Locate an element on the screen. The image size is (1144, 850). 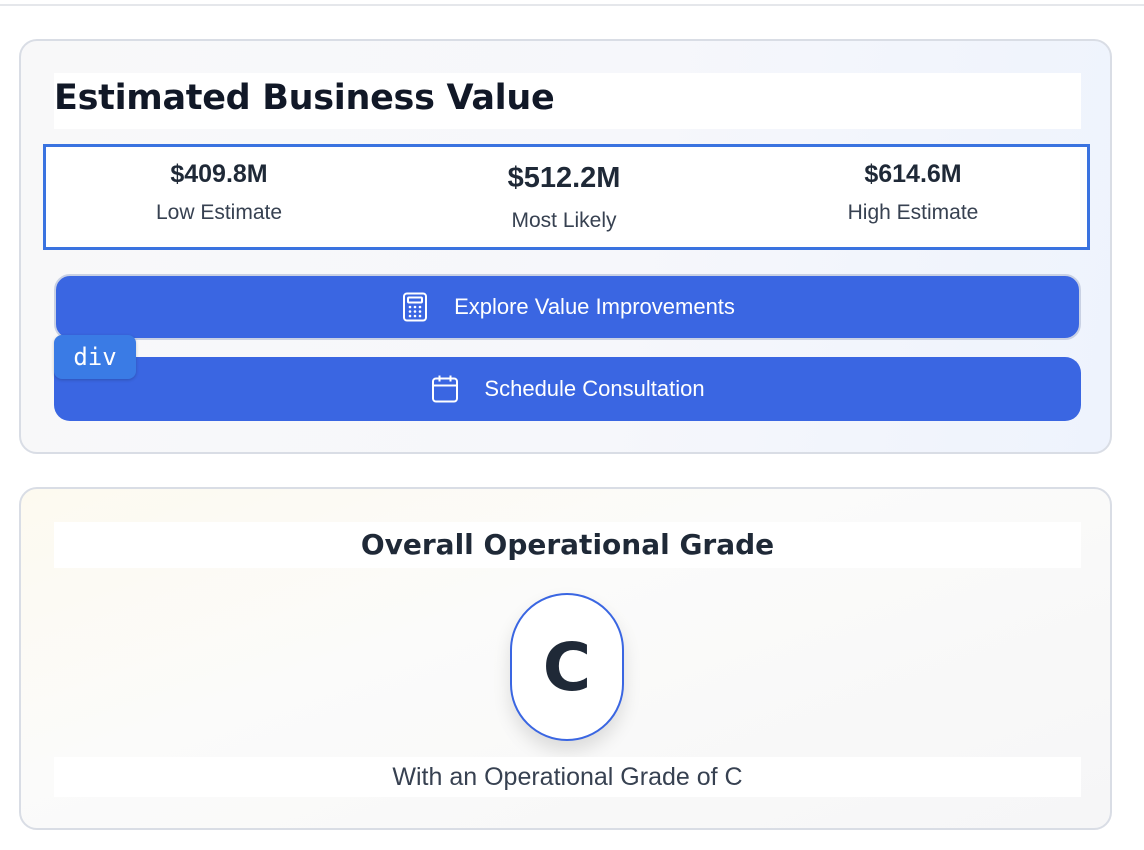
grade-title-bar: Overall Operational Grade is located at coordinates (567, 545).